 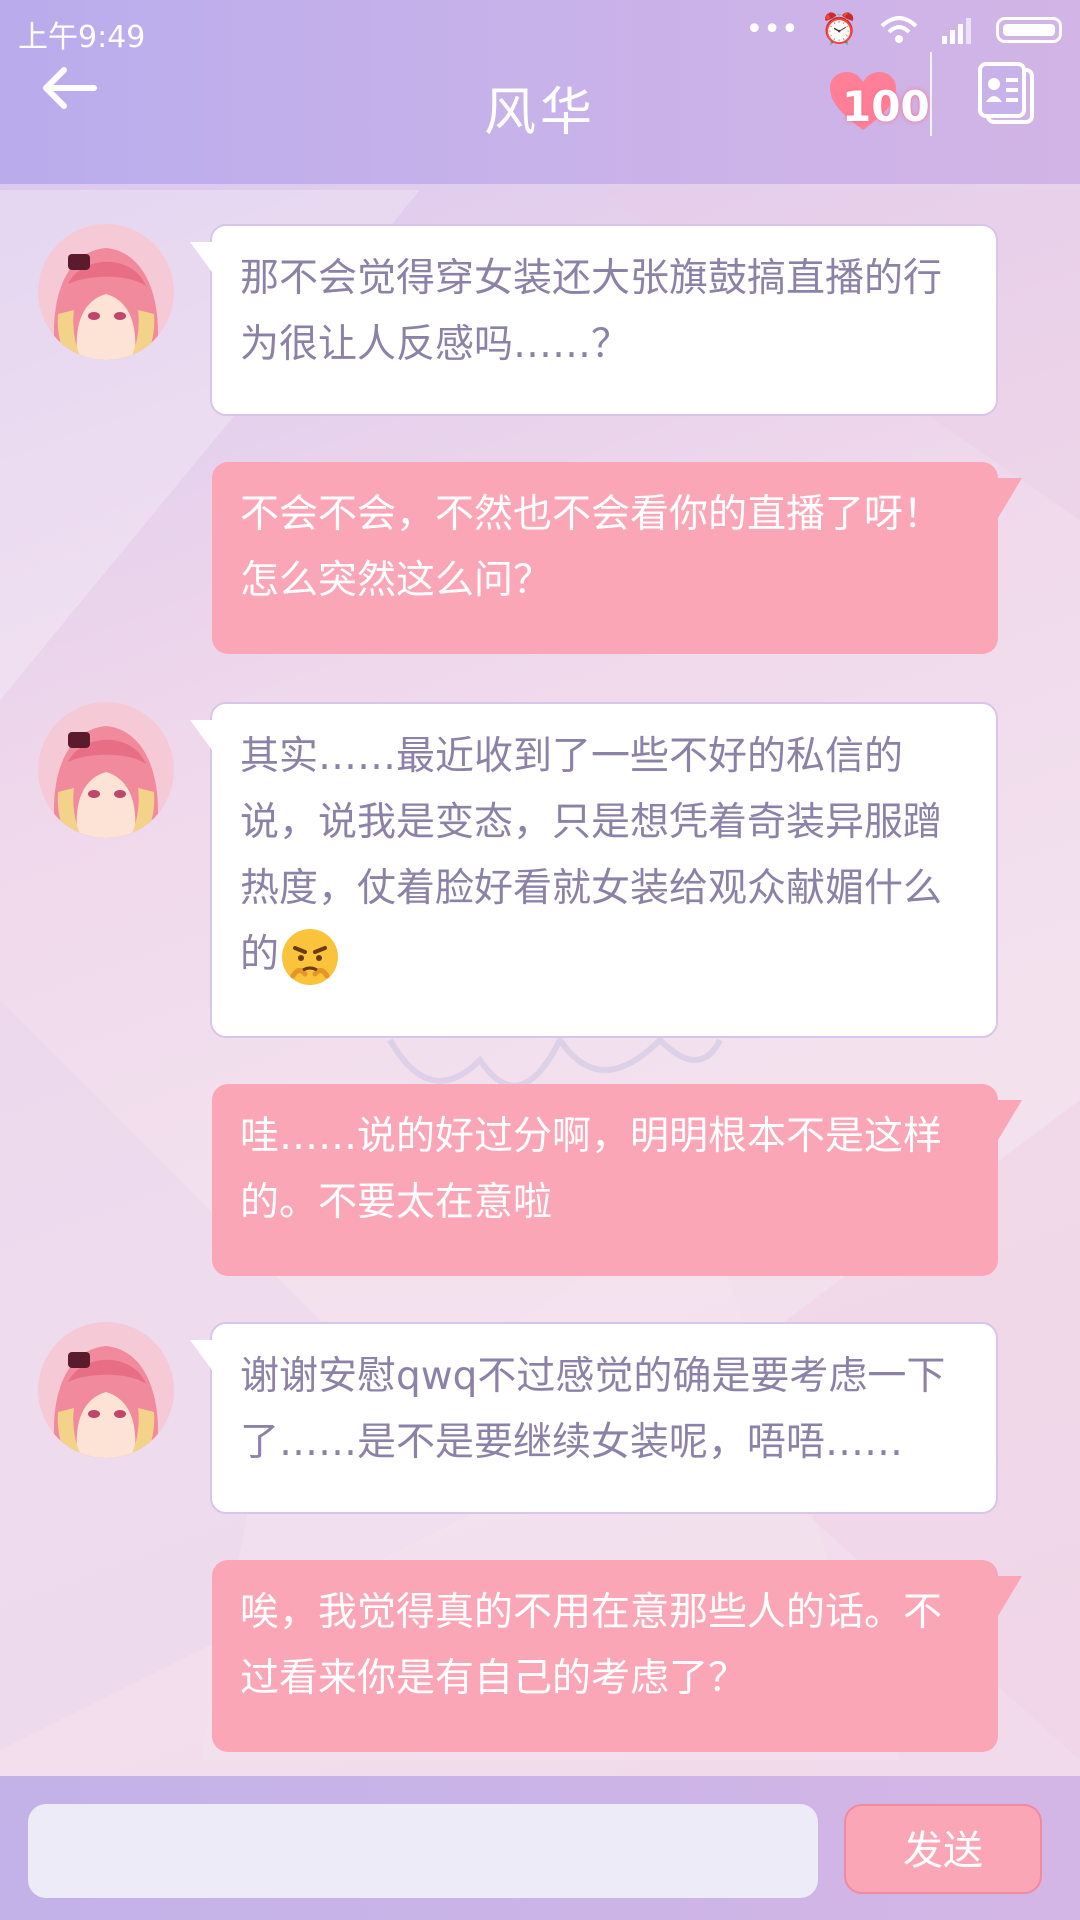 I want to click on battery-icon, so click(x=1029, y=29).